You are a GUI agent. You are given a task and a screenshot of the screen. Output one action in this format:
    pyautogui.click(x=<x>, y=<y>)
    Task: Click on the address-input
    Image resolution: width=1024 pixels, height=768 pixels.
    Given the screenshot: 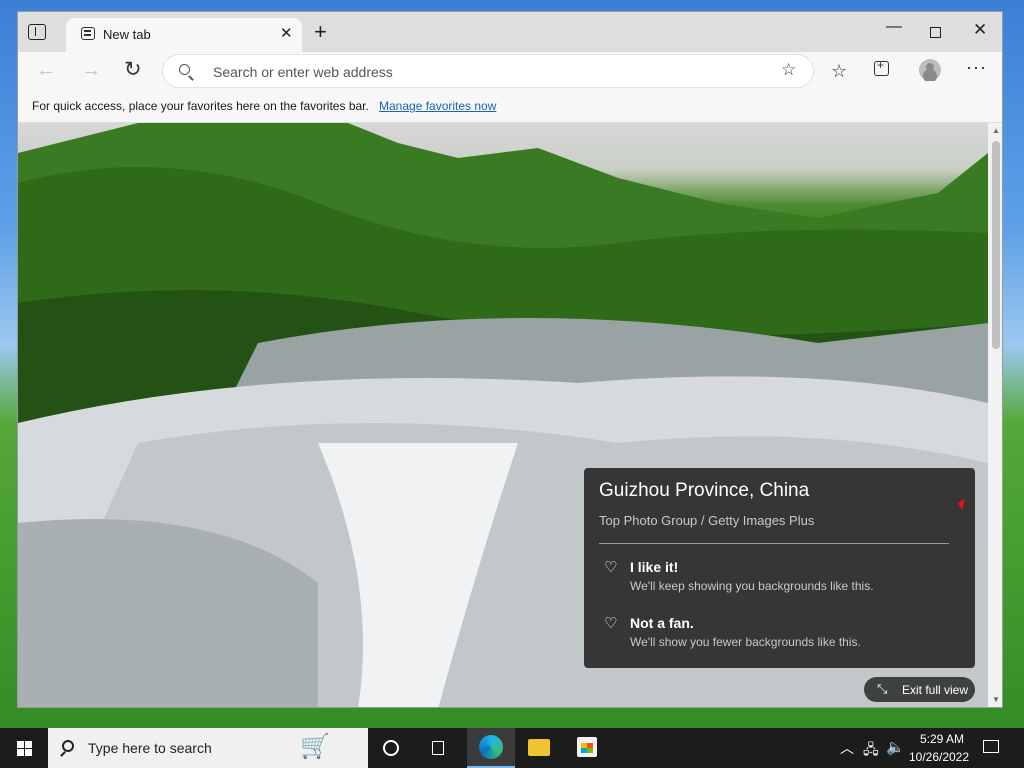 What is the action you would take?
    pyautogui.click(x=493, y=72)
    